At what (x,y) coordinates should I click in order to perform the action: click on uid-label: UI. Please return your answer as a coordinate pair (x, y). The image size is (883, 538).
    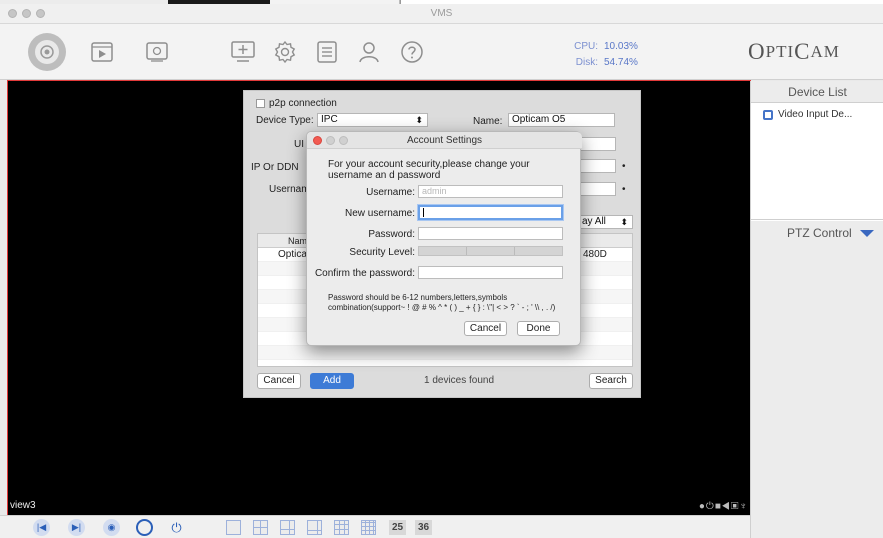
    Looking at the image, I should click on (299, 144).